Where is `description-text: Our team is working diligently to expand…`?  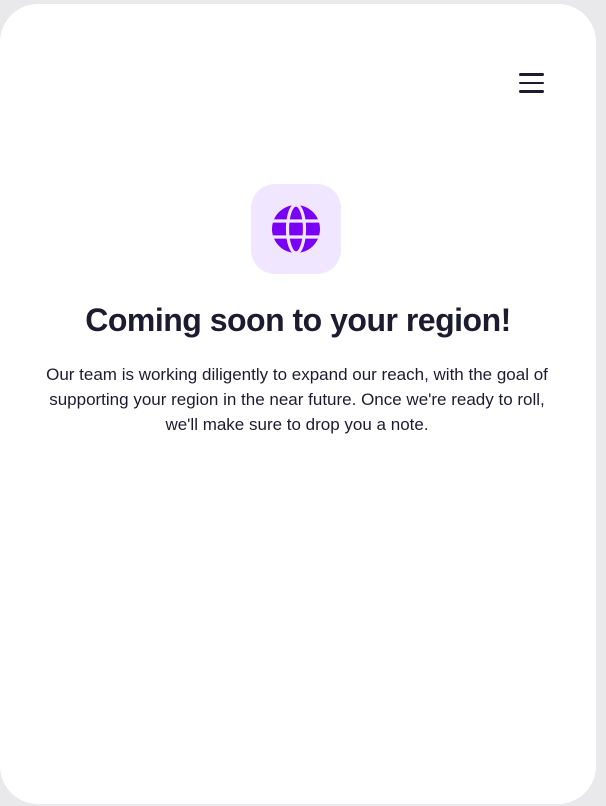
description-text: Our team is working diligently to expand… is located at coordinates (297, 399).